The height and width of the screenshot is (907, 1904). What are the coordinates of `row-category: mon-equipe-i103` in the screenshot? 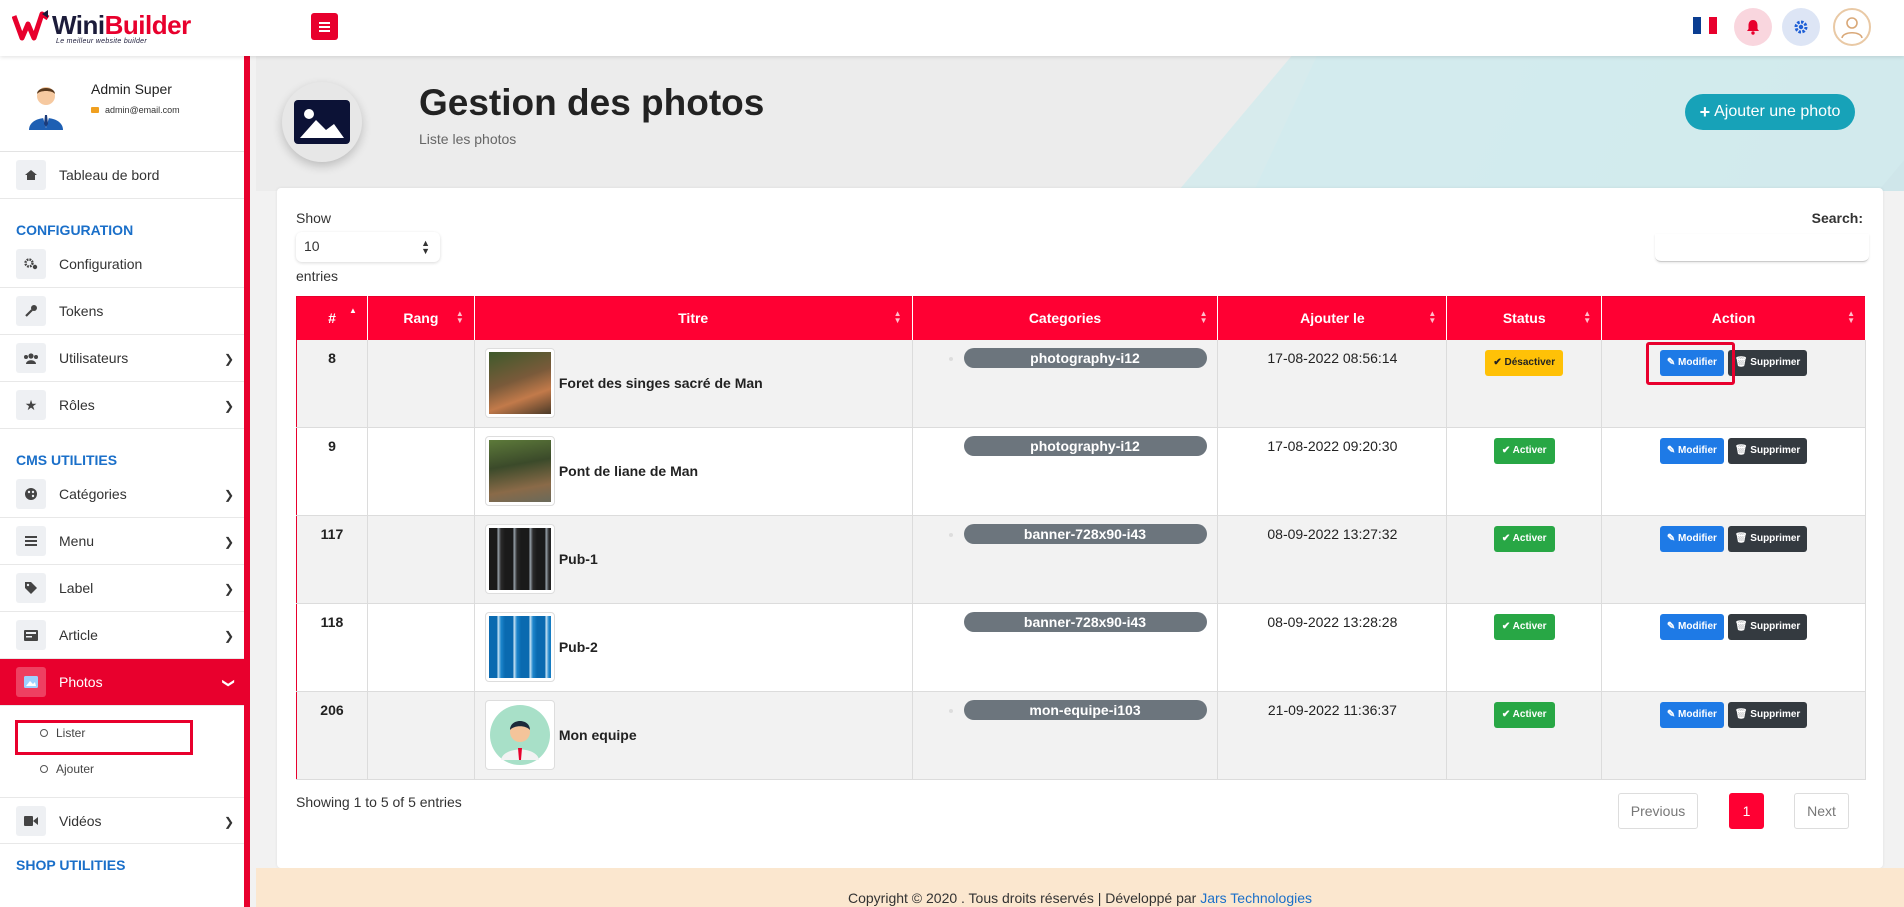 It's located at (1065, 735).